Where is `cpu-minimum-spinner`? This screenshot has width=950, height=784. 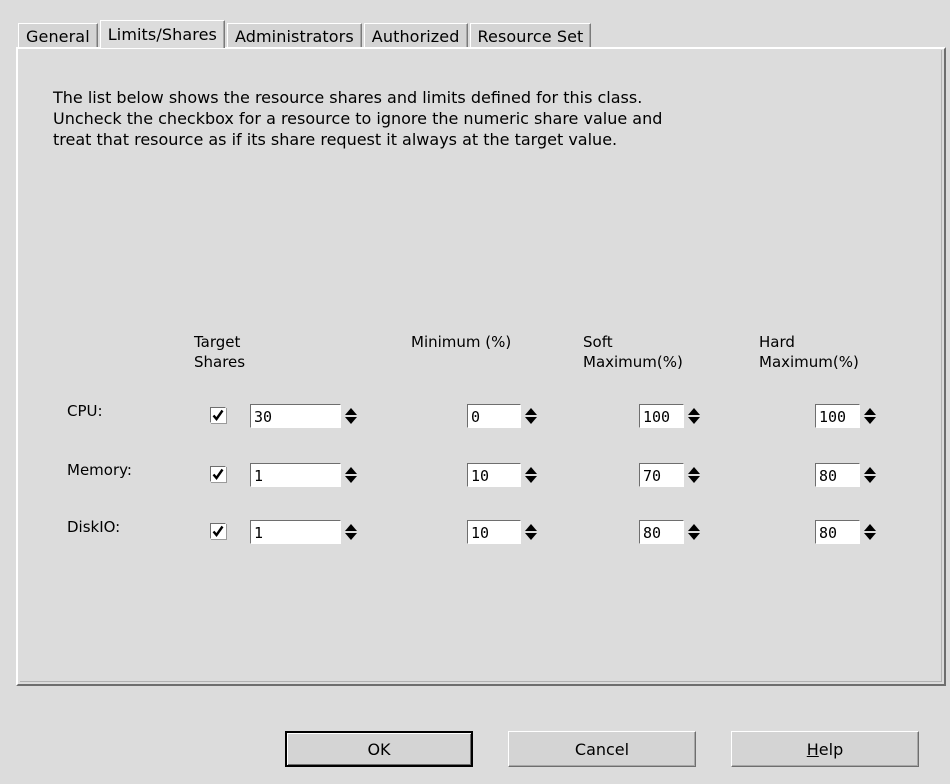
cpu-minimum-spinner is located at coordinates (504, 416).